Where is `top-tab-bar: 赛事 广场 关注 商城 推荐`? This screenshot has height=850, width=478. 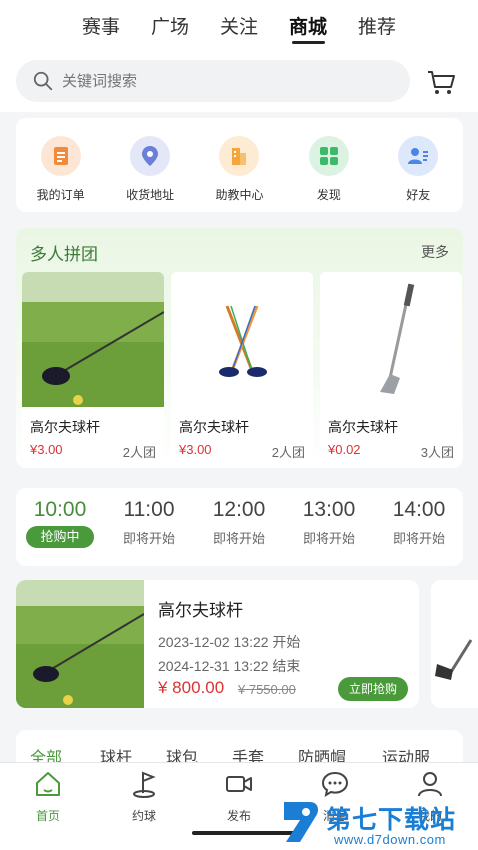
top-tab-bar: 赛事 广场 关注 商城 推荐 is located at coordinates (239, 26).